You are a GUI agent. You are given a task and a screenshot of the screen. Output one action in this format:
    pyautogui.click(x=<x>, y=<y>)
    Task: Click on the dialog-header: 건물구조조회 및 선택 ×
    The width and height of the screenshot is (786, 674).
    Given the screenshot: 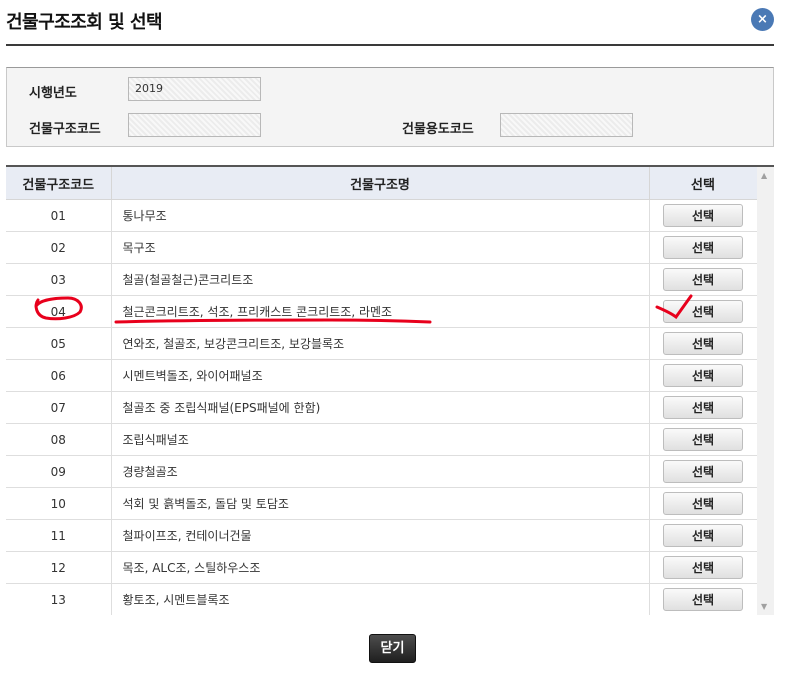 What is the action you would take?
    pyautogui.click(x=390, y=23)
    